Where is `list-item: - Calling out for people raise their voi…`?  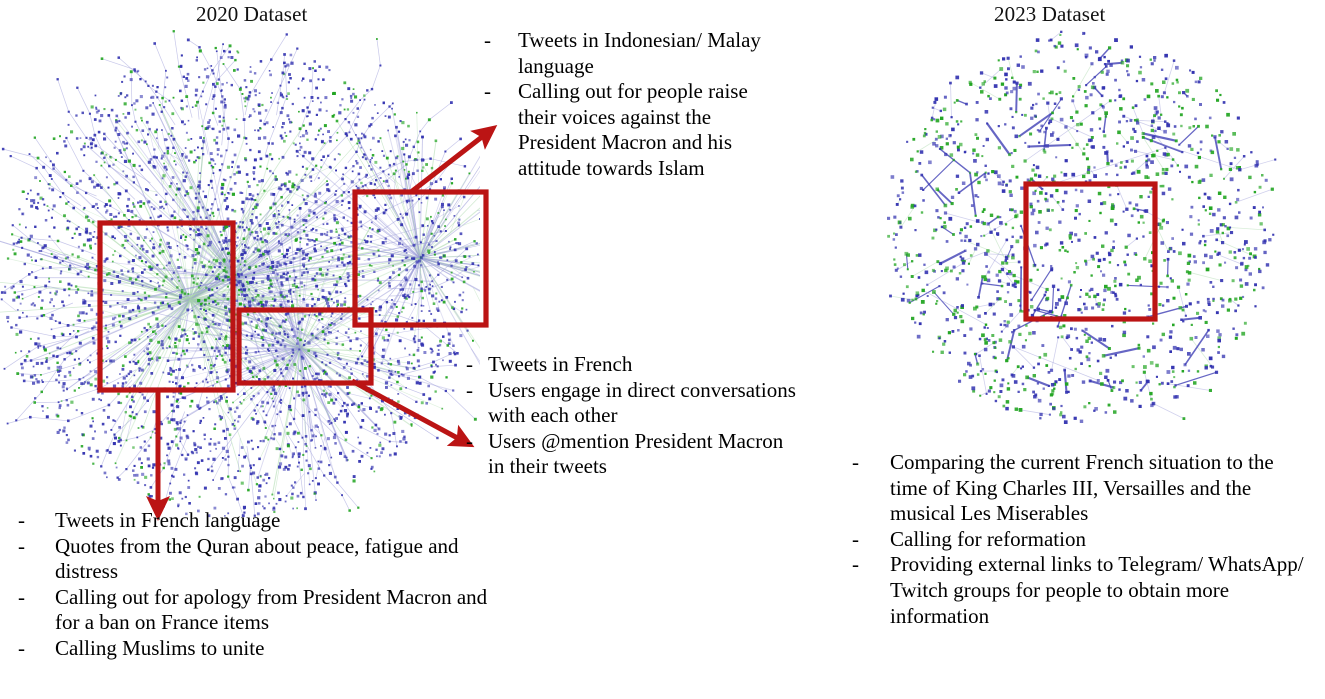
list-item: - Calling out for people raise their voi… is located at coordinates (634, 130).